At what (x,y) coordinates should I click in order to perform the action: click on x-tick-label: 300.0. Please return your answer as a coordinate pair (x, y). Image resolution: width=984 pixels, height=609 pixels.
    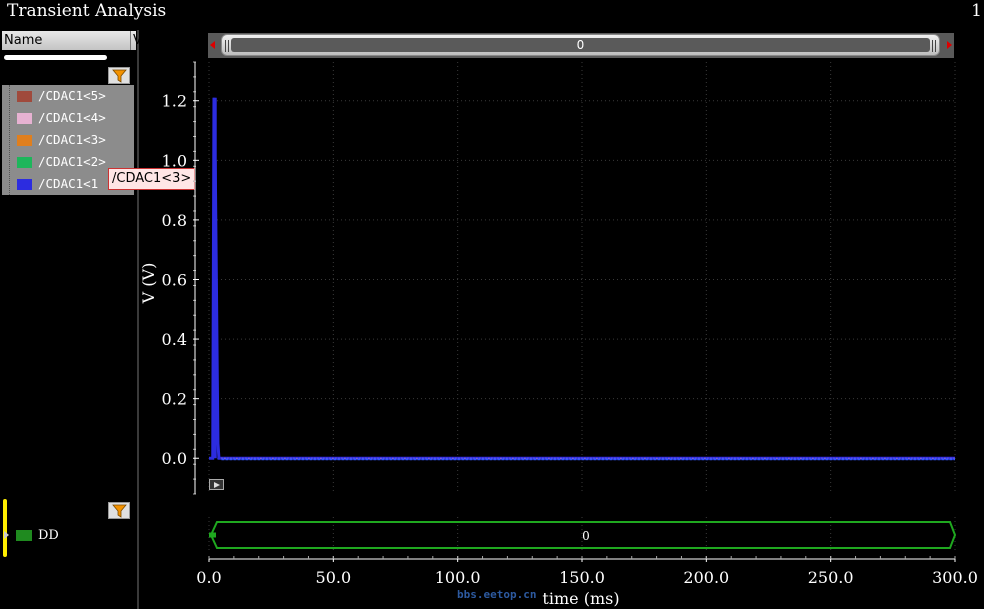
    Looking at the image, I should click on (955, 577).